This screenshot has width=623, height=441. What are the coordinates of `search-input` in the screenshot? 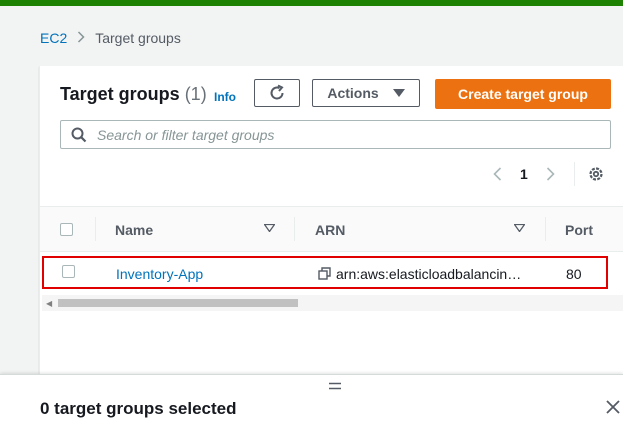 It's located at (337, 134).